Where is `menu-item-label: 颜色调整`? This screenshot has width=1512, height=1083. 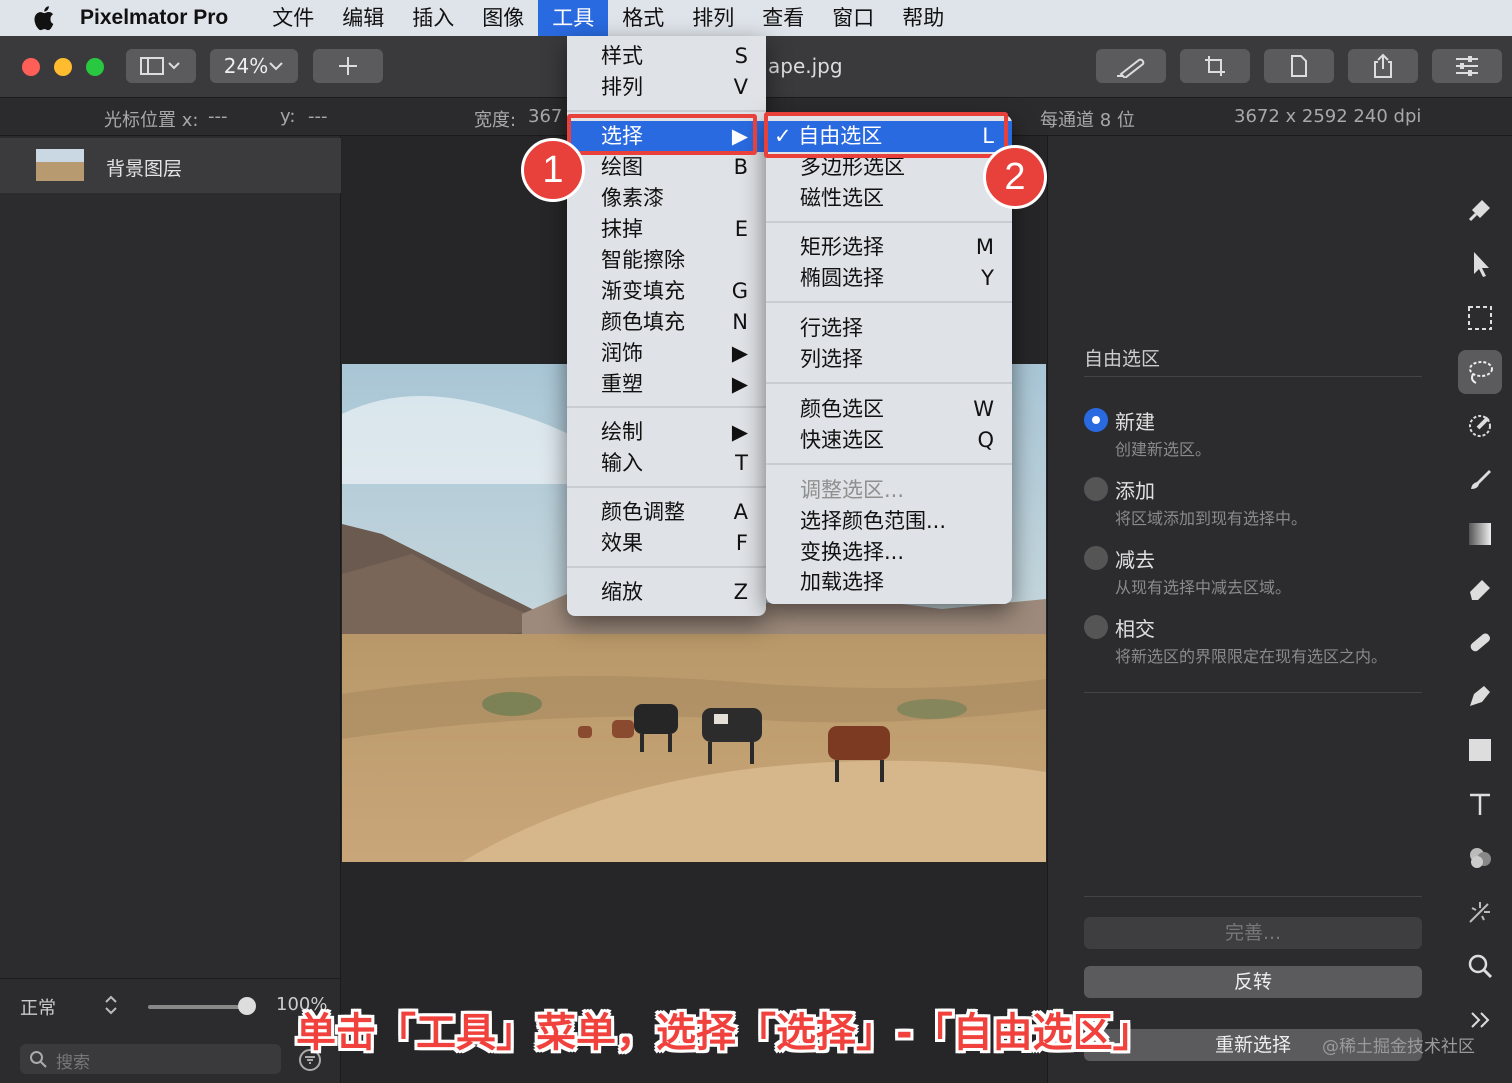 menu-item-label: 颜色调整 is located at coordinates (643, 512).